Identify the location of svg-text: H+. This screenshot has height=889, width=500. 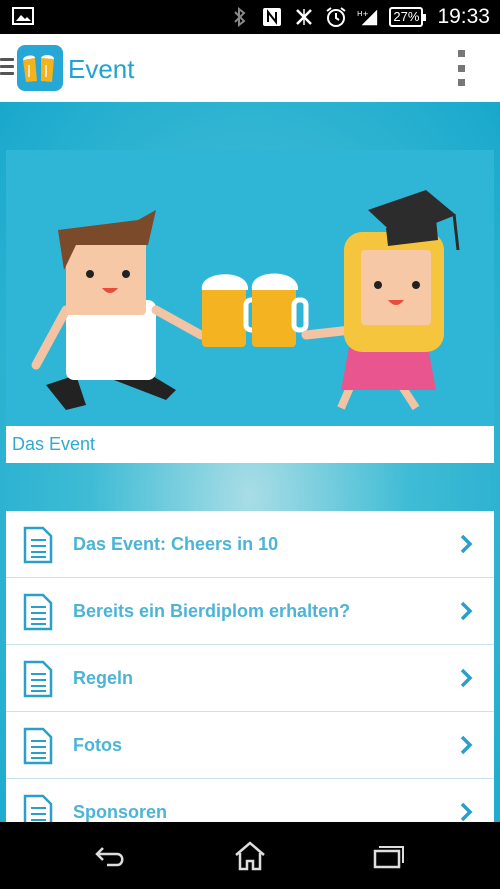
(363, 13).